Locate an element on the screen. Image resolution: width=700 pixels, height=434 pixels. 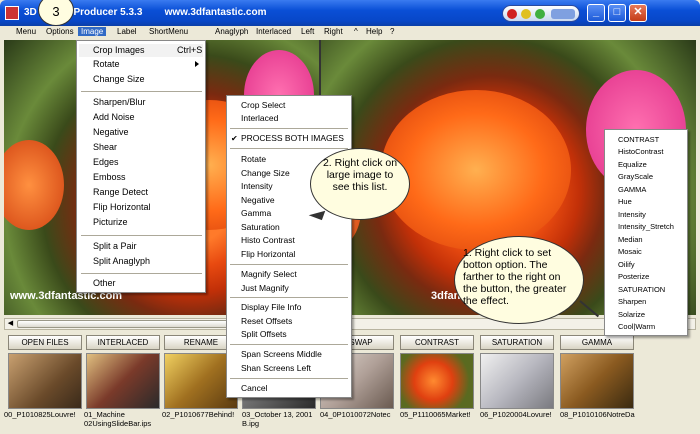
minimize-button: _ is located at coordinates (596, 13).